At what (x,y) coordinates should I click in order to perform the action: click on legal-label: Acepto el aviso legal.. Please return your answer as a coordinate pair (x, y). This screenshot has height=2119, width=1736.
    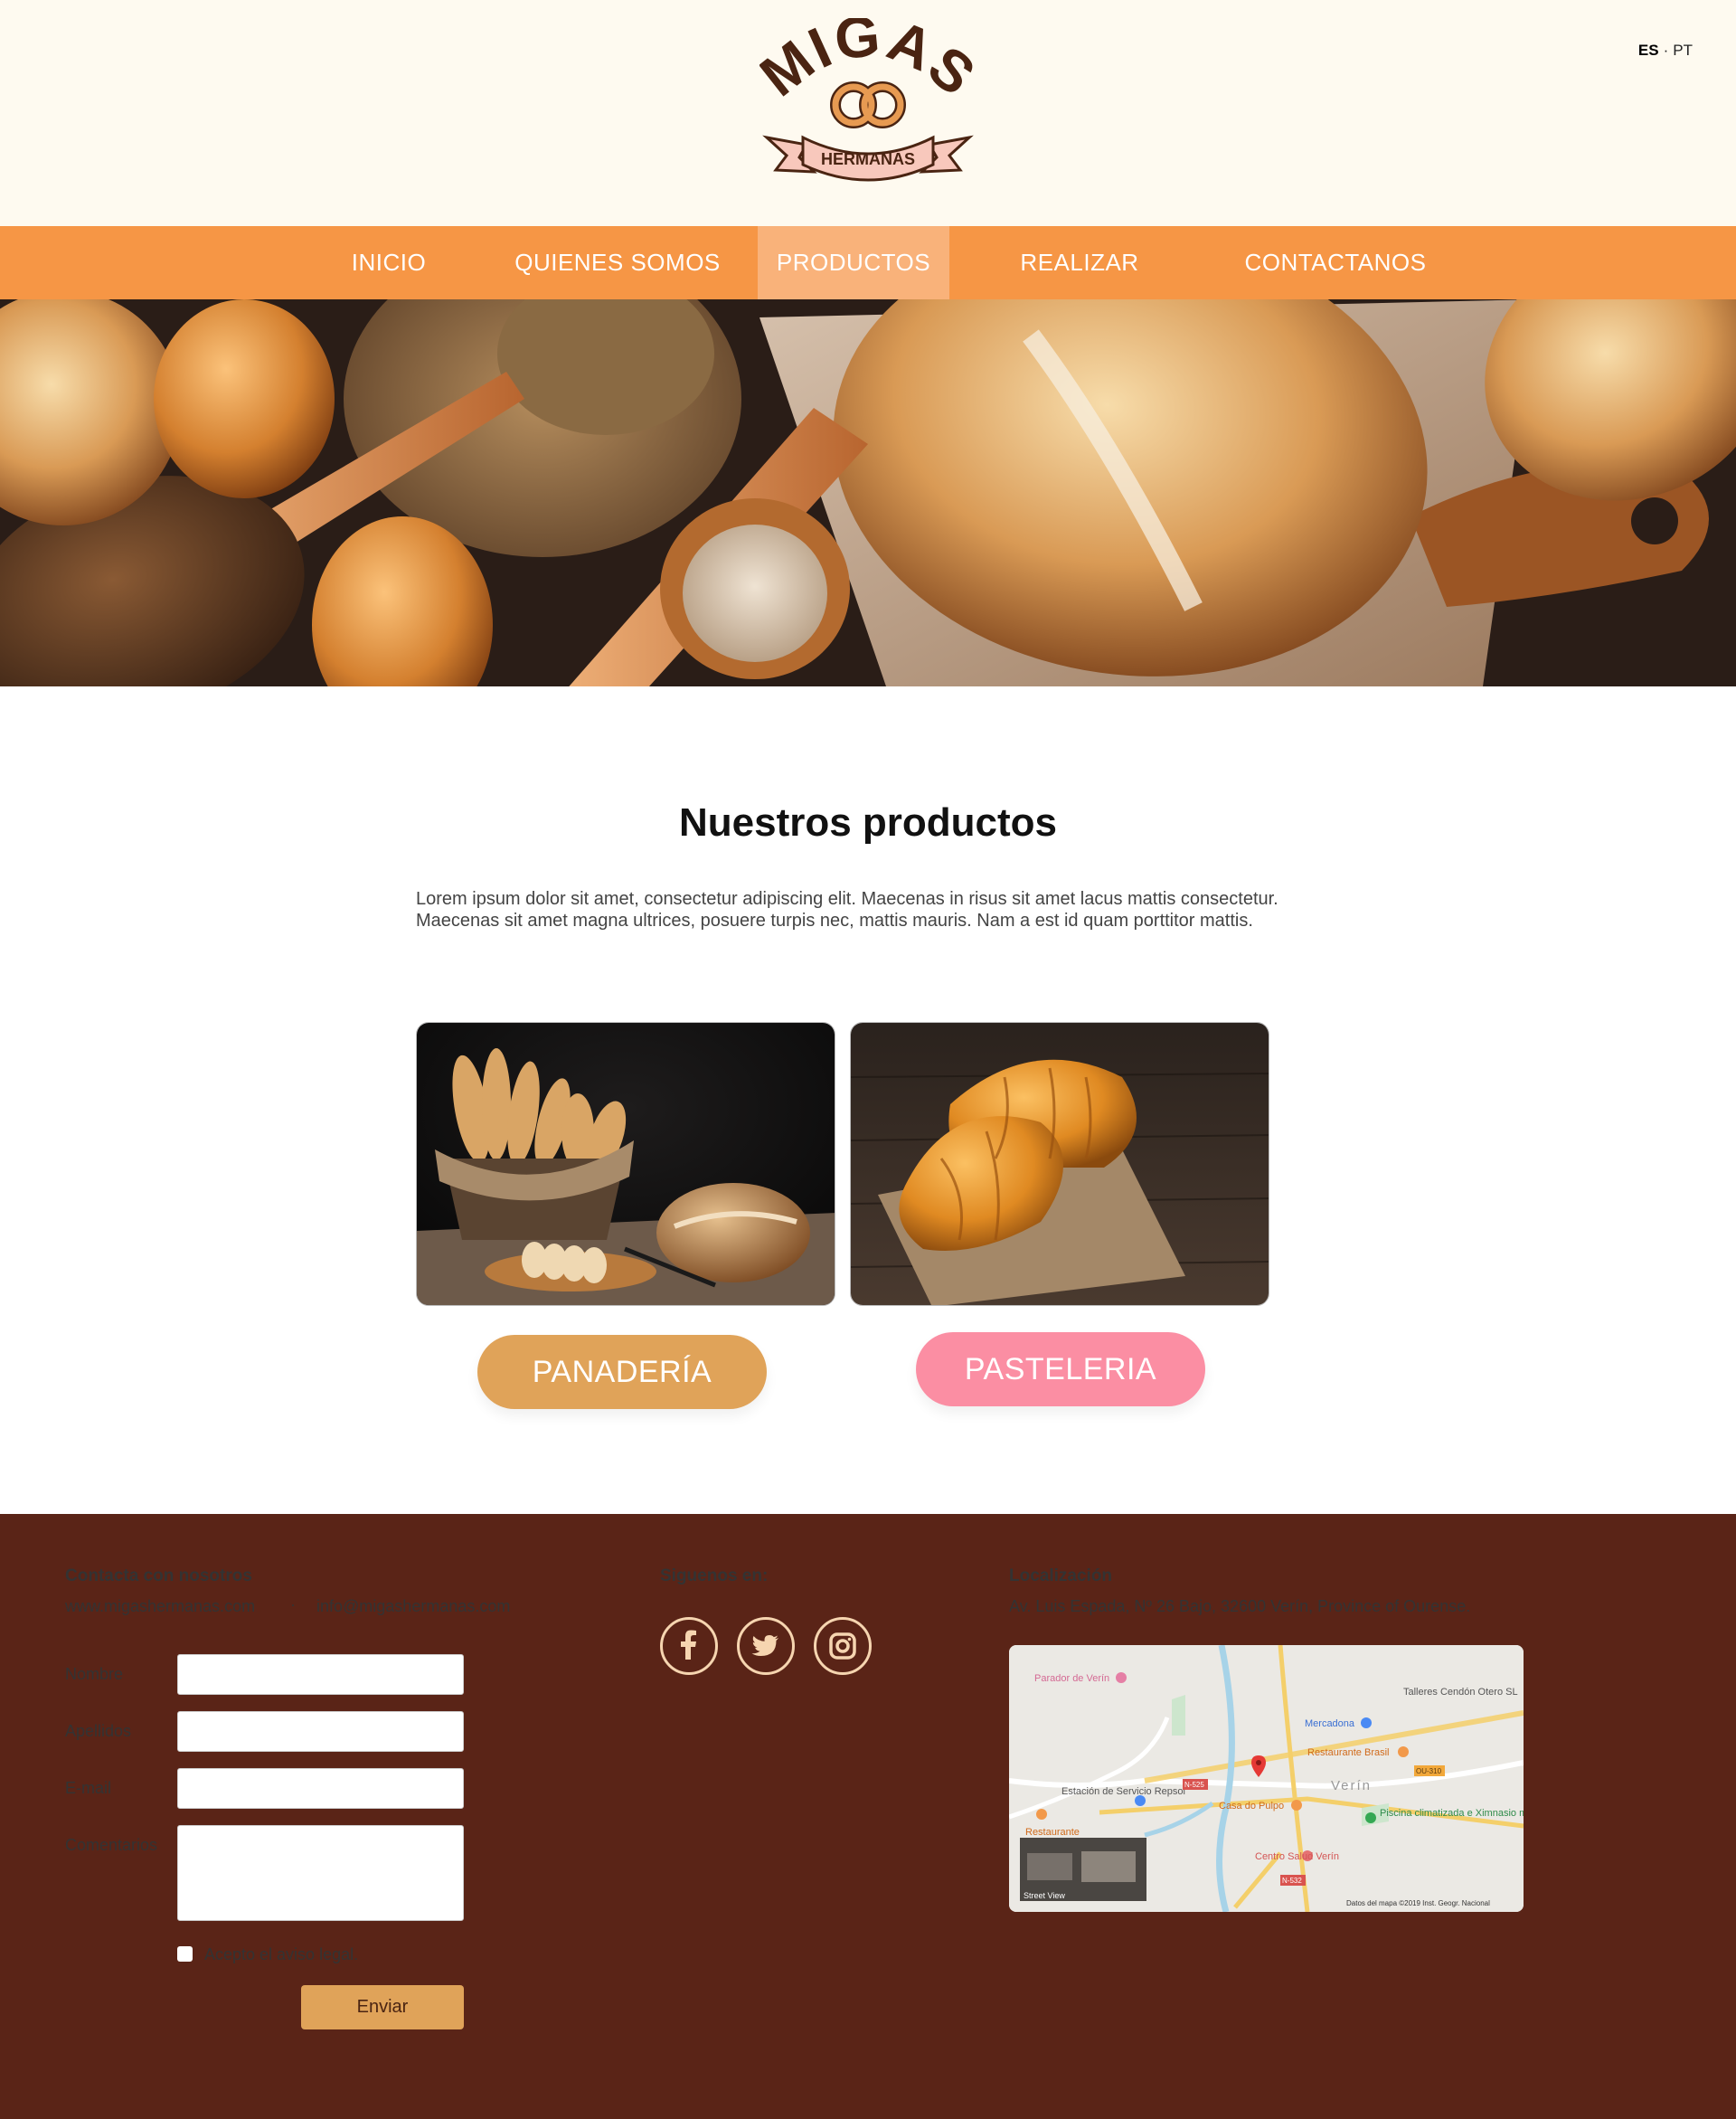
    Looking at the image, I should click on (281, 1954).